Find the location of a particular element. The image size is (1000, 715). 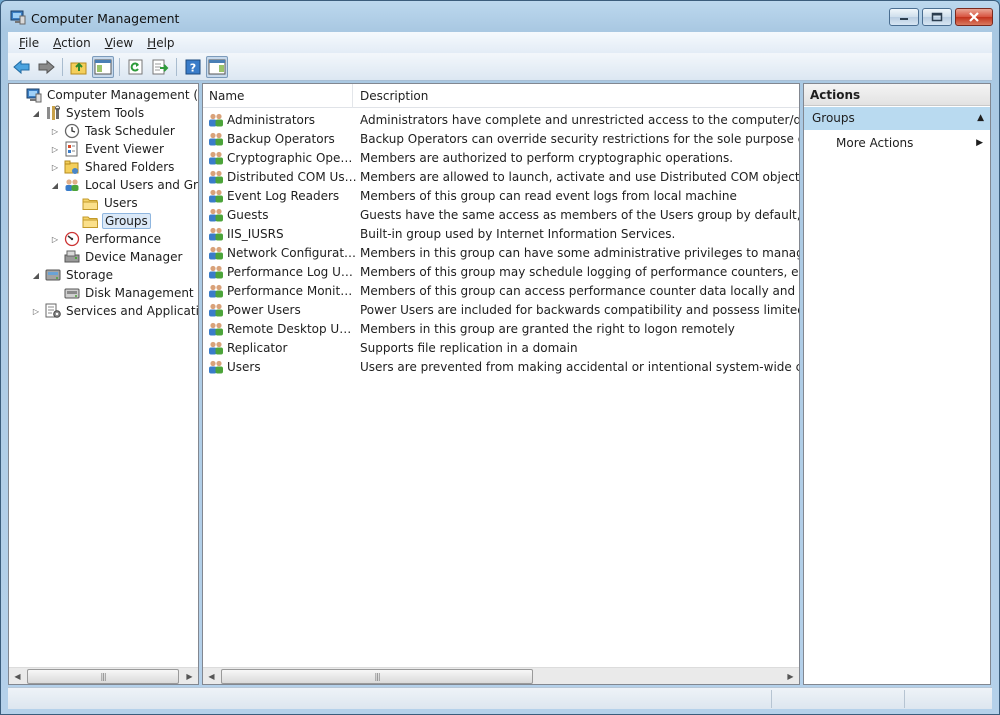

menu-view-accel: V is located at coordinates (108, 42).